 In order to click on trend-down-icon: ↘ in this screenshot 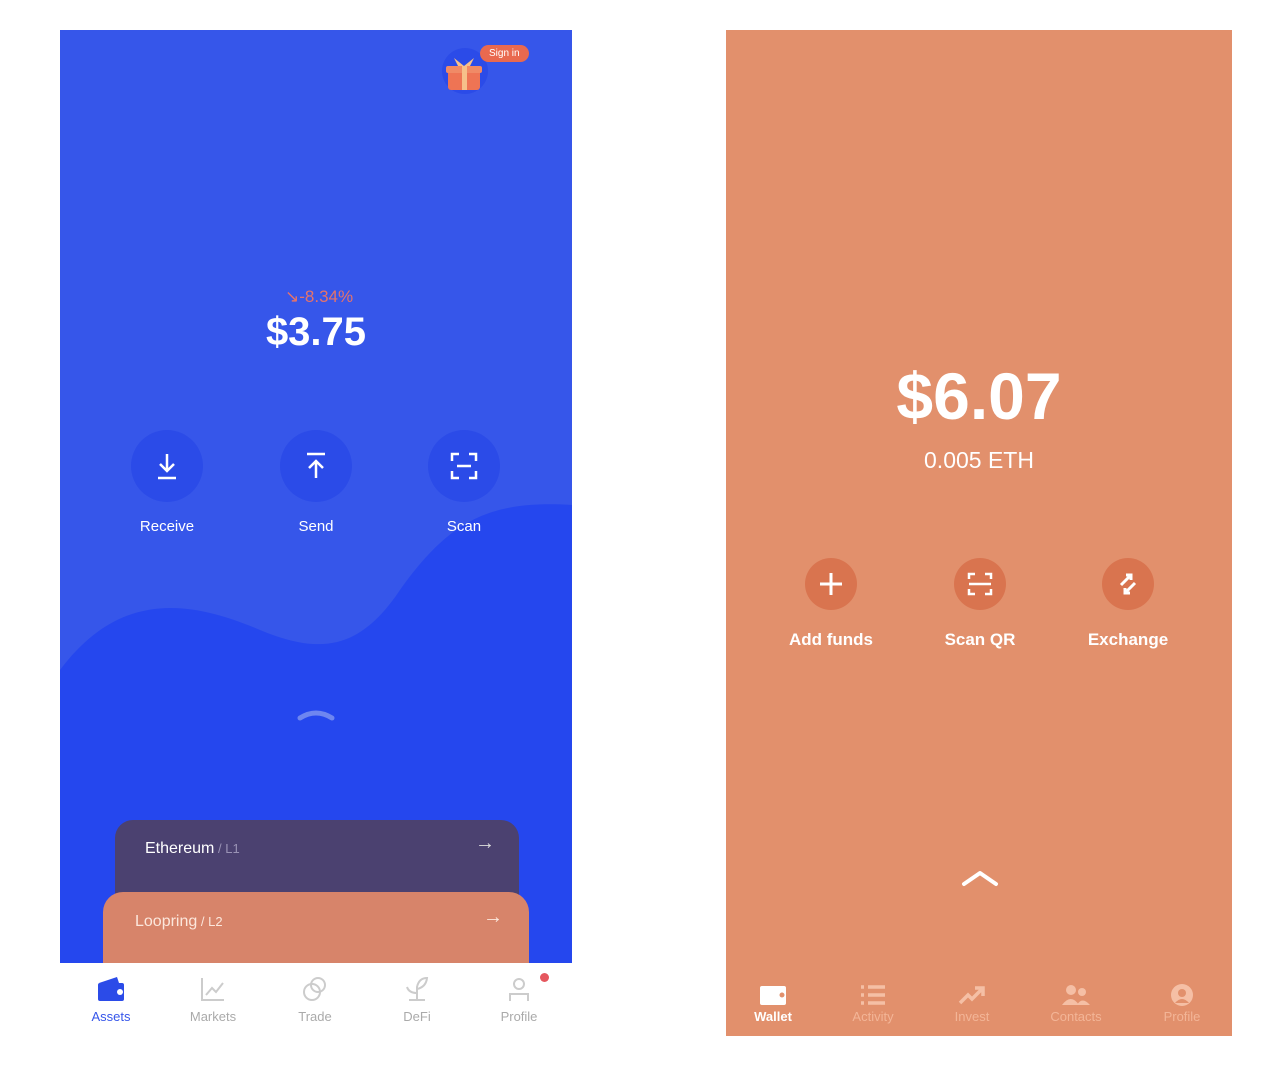, I will do `click(292, 296)`.